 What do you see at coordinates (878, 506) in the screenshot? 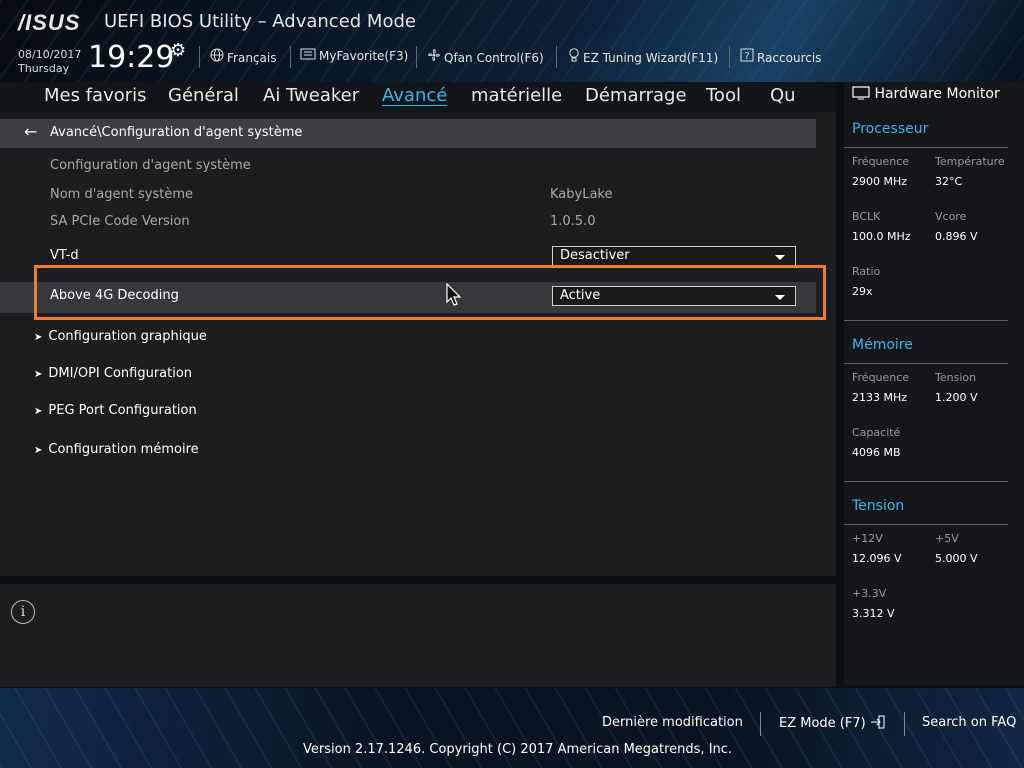
I see `voltage-section-title: Tension` at bounding box center [878, 506].